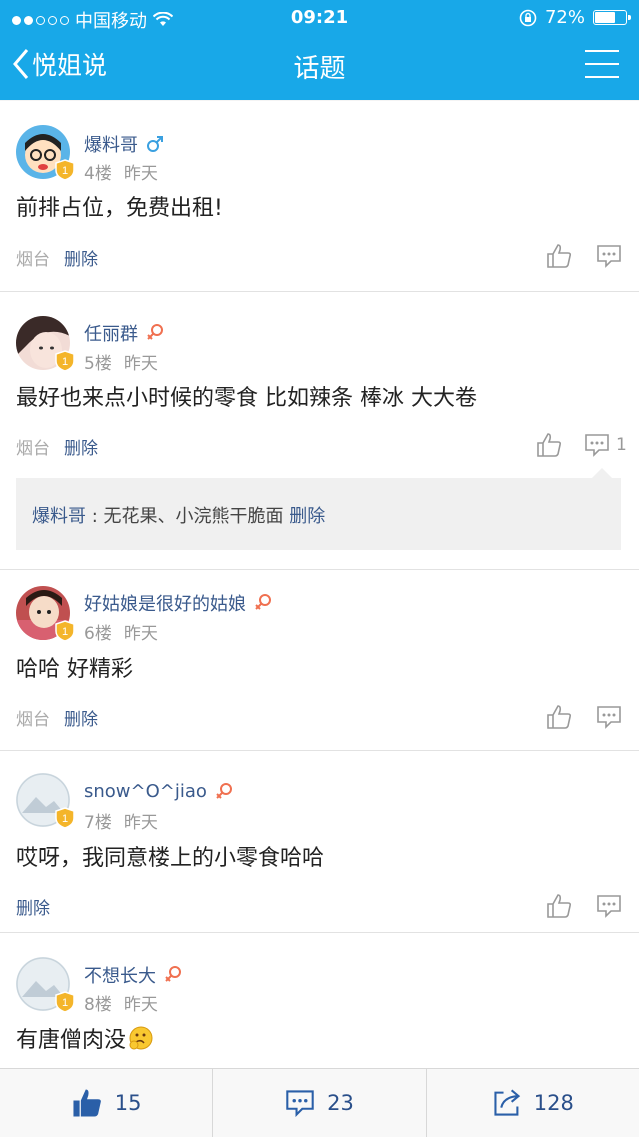 The image size is (639, 1137). I want to click on reply-box: 爆料哥 : 无花果、小浣熊干脆面 删除, so click(318, 509).